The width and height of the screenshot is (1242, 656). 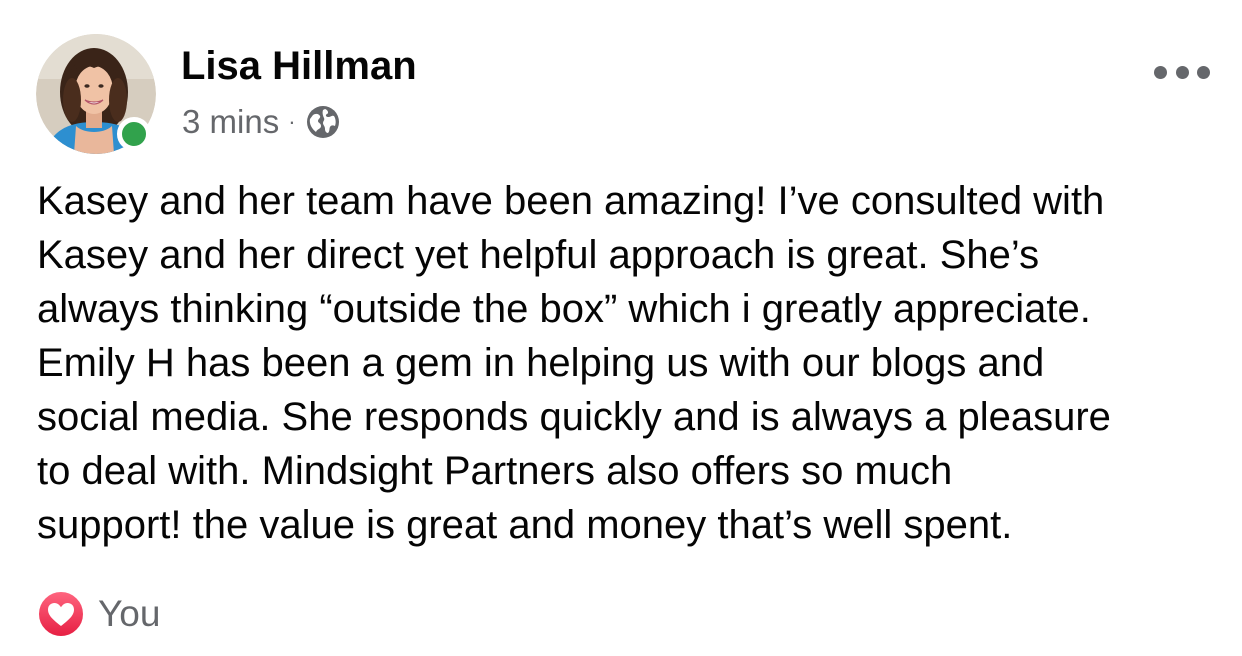 I want to click on reaction-summary: You, so click(x=98, y=614).